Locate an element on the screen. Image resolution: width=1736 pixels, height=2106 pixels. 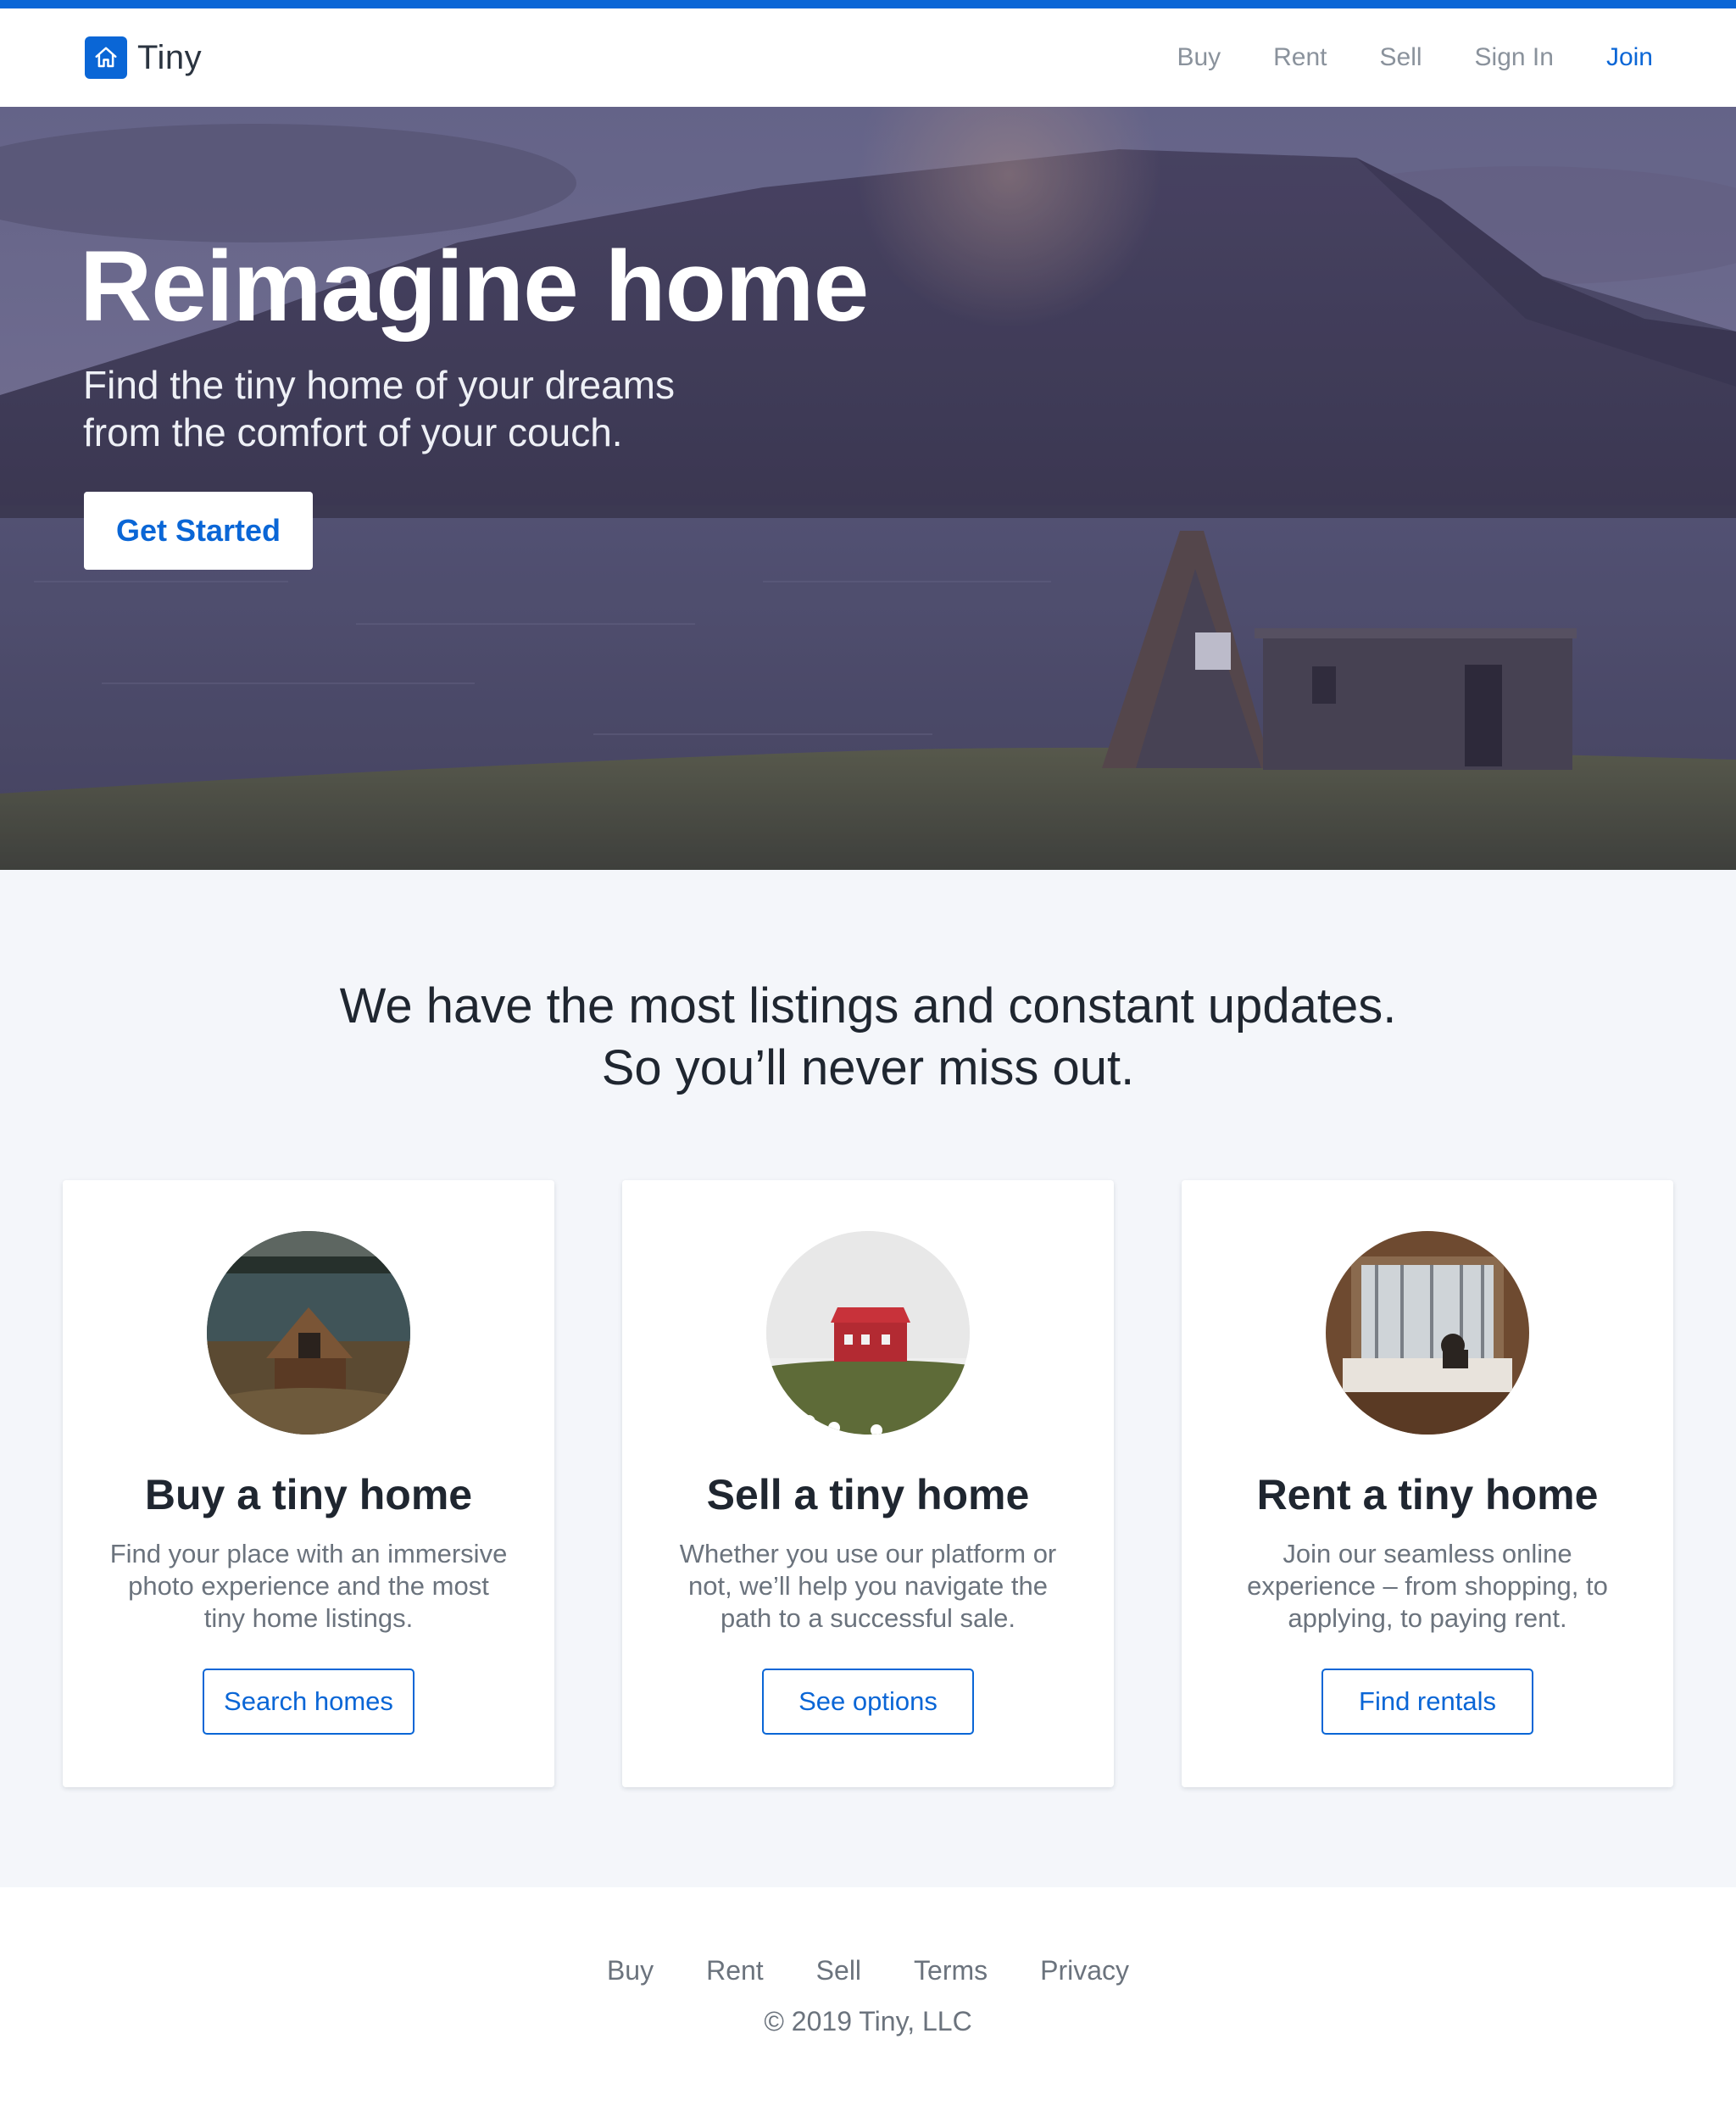
card-title: Sell a tiny home is located at coordinates (868, 1494).